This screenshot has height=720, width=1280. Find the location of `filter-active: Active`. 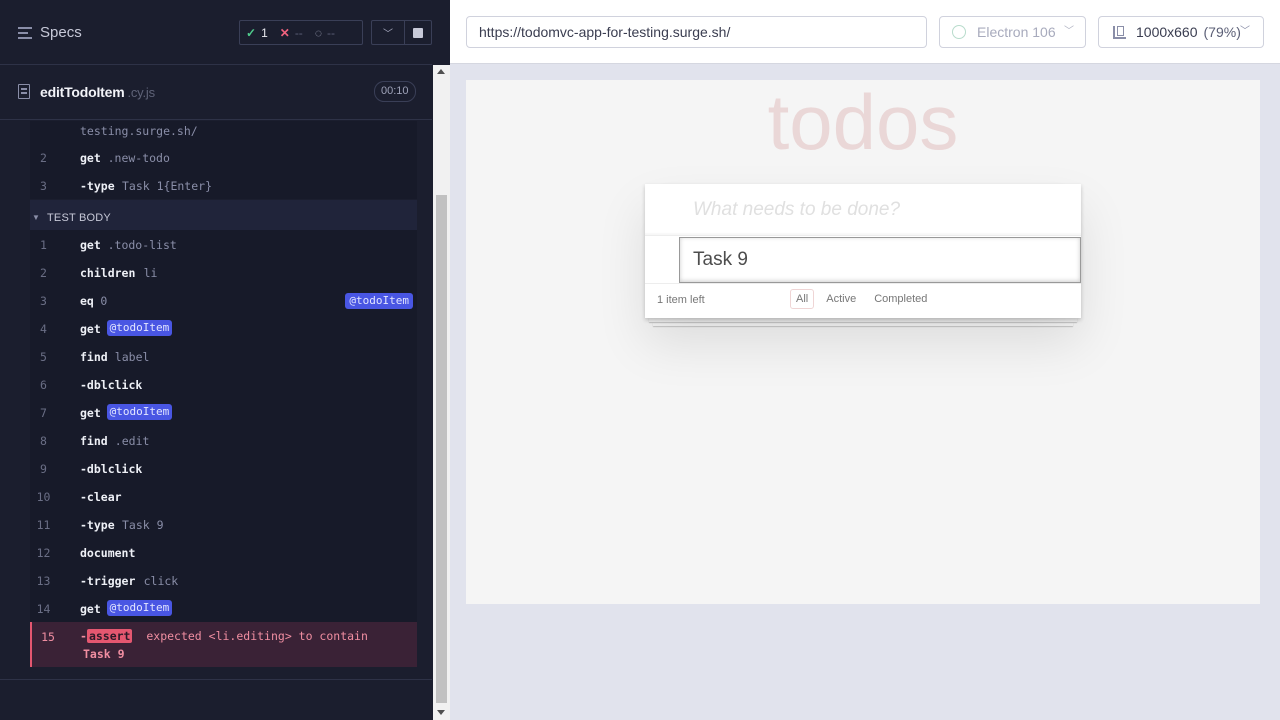

filter-active: Active is located at coordinates (841, 299).